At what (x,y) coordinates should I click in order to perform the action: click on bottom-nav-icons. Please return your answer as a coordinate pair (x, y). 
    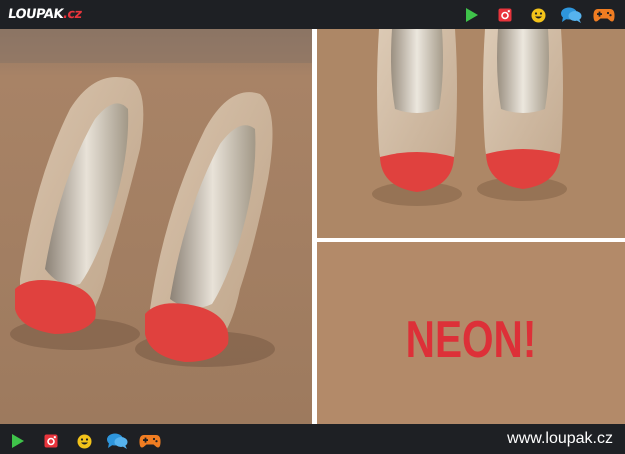
    Looking at the image, I should click on (84, 441).